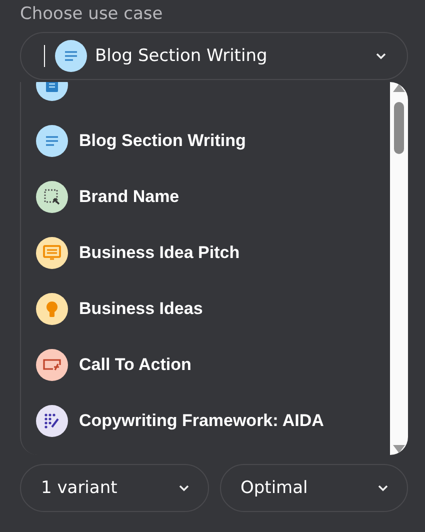 The image size is (425, 532). Describe the element at coordinates (202, 421) in the screenshot. I see `option-label: Copywriting Framework: AIDA` at that location.